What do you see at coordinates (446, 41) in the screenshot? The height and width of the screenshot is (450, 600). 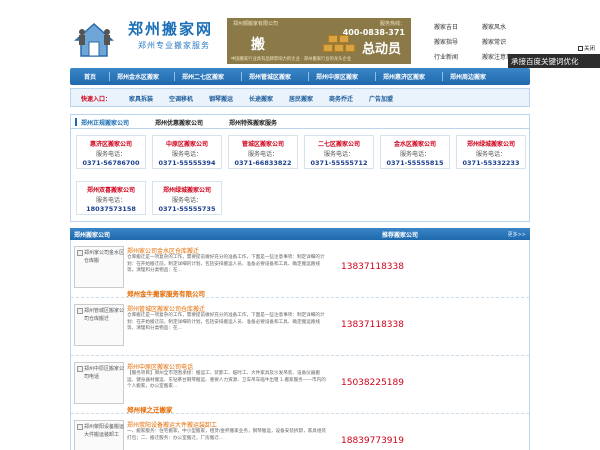 I see `top-link-guide: 搬家指导` at bounding box center [446, 41].